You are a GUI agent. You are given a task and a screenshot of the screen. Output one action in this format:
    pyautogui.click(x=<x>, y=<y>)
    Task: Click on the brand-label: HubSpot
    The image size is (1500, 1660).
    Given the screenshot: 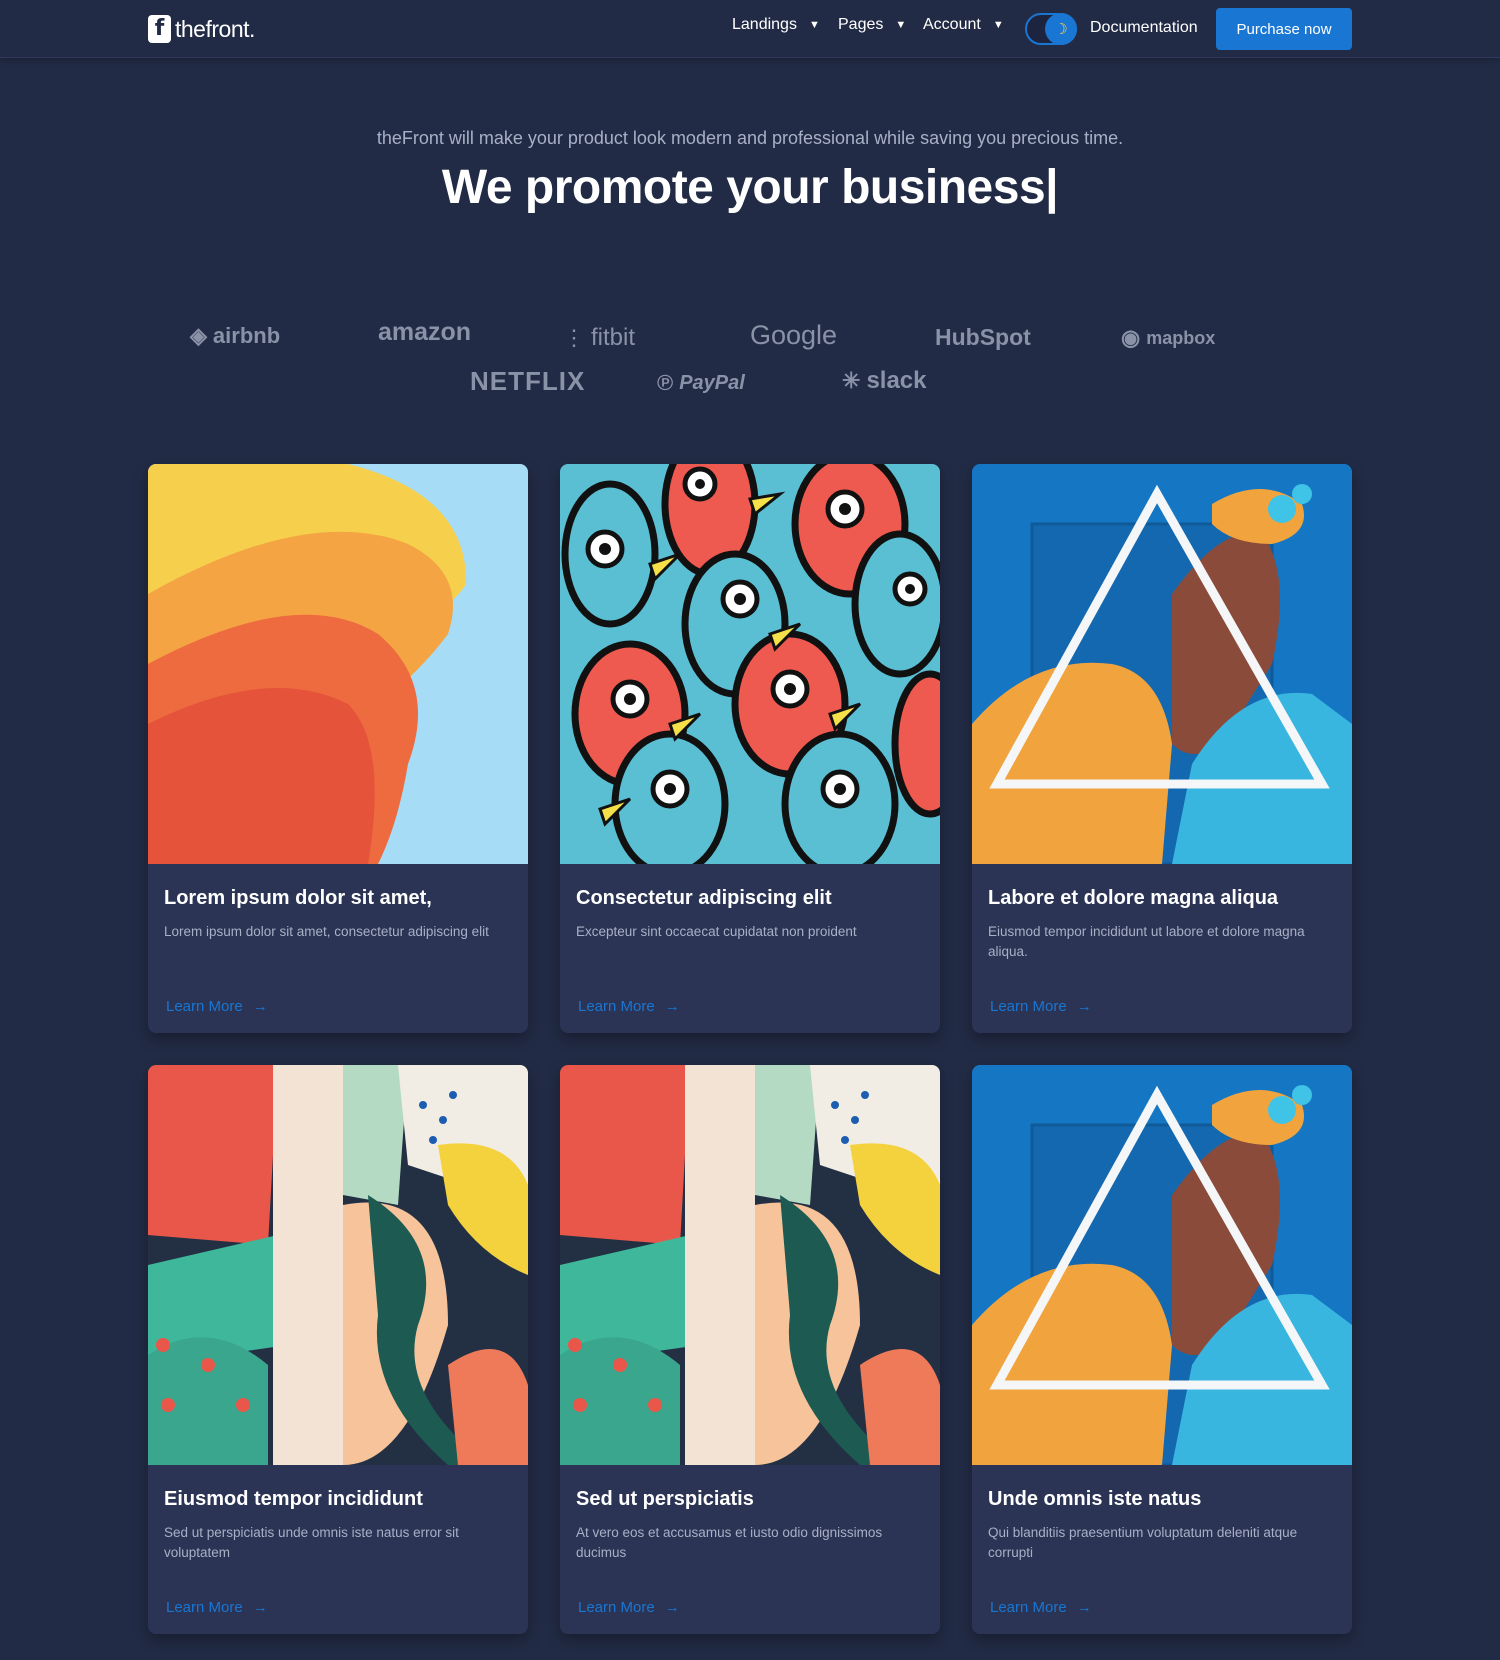 What is the action you would take?
    pyautogui.click(x=983, y=337)
    